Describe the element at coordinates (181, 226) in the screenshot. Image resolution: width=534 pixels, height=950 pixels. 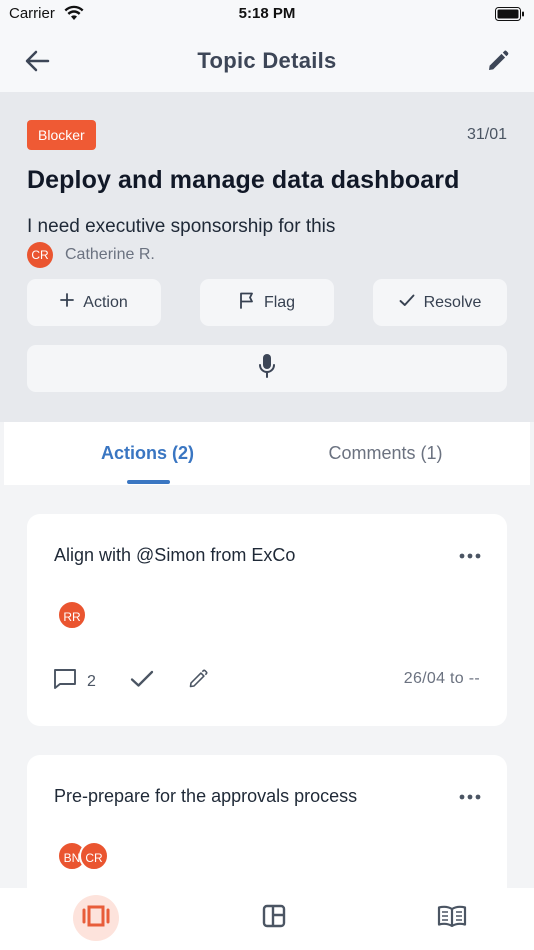
I see `topic-description: I need executive sponsorship for this` at that location.